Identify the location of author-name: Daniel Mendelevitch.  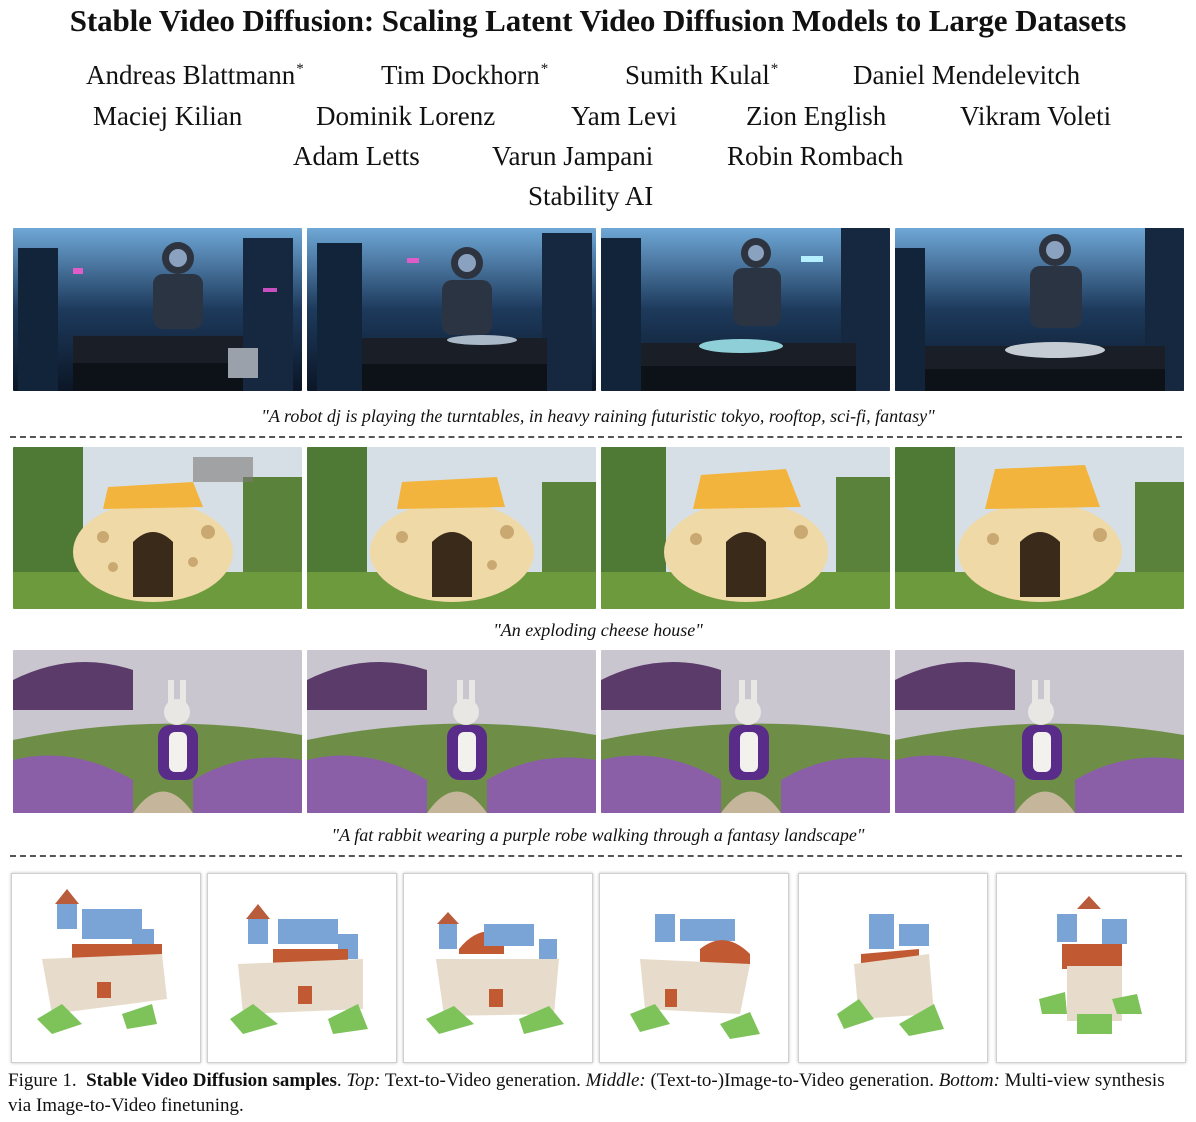
(967, 75).